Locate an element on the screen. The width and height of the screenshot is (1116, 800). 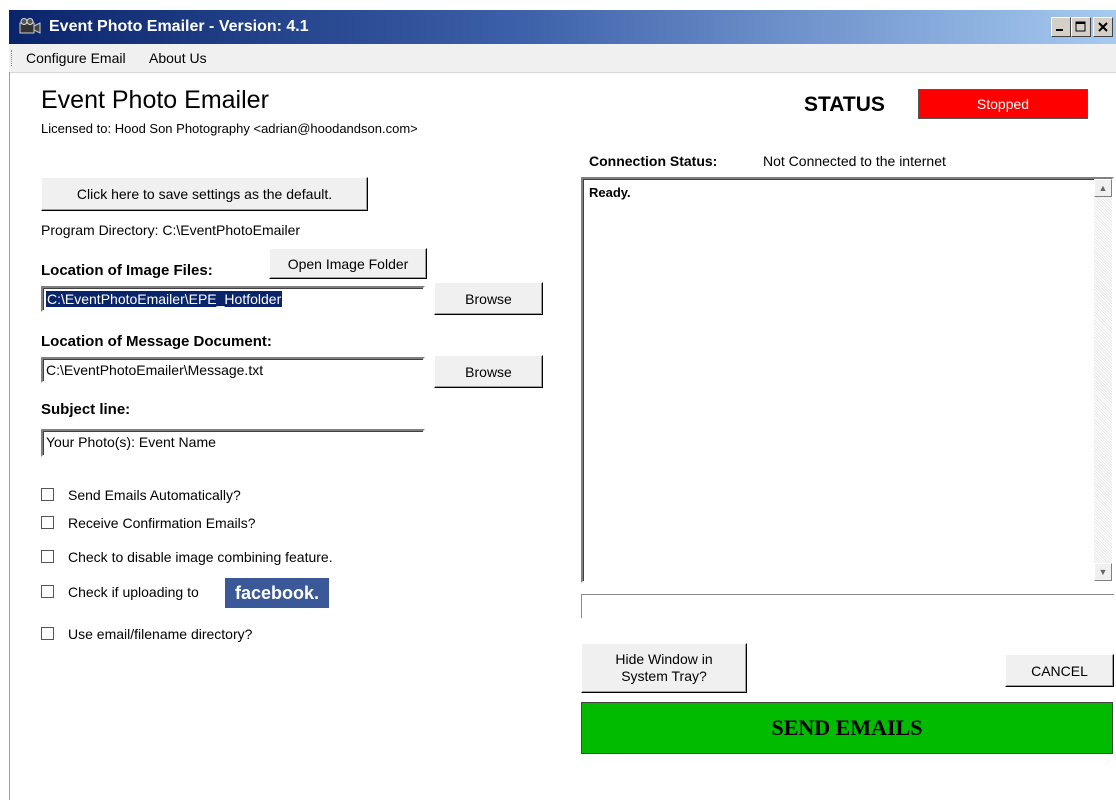
film-camera-icon is located at coordinates (30, 27).